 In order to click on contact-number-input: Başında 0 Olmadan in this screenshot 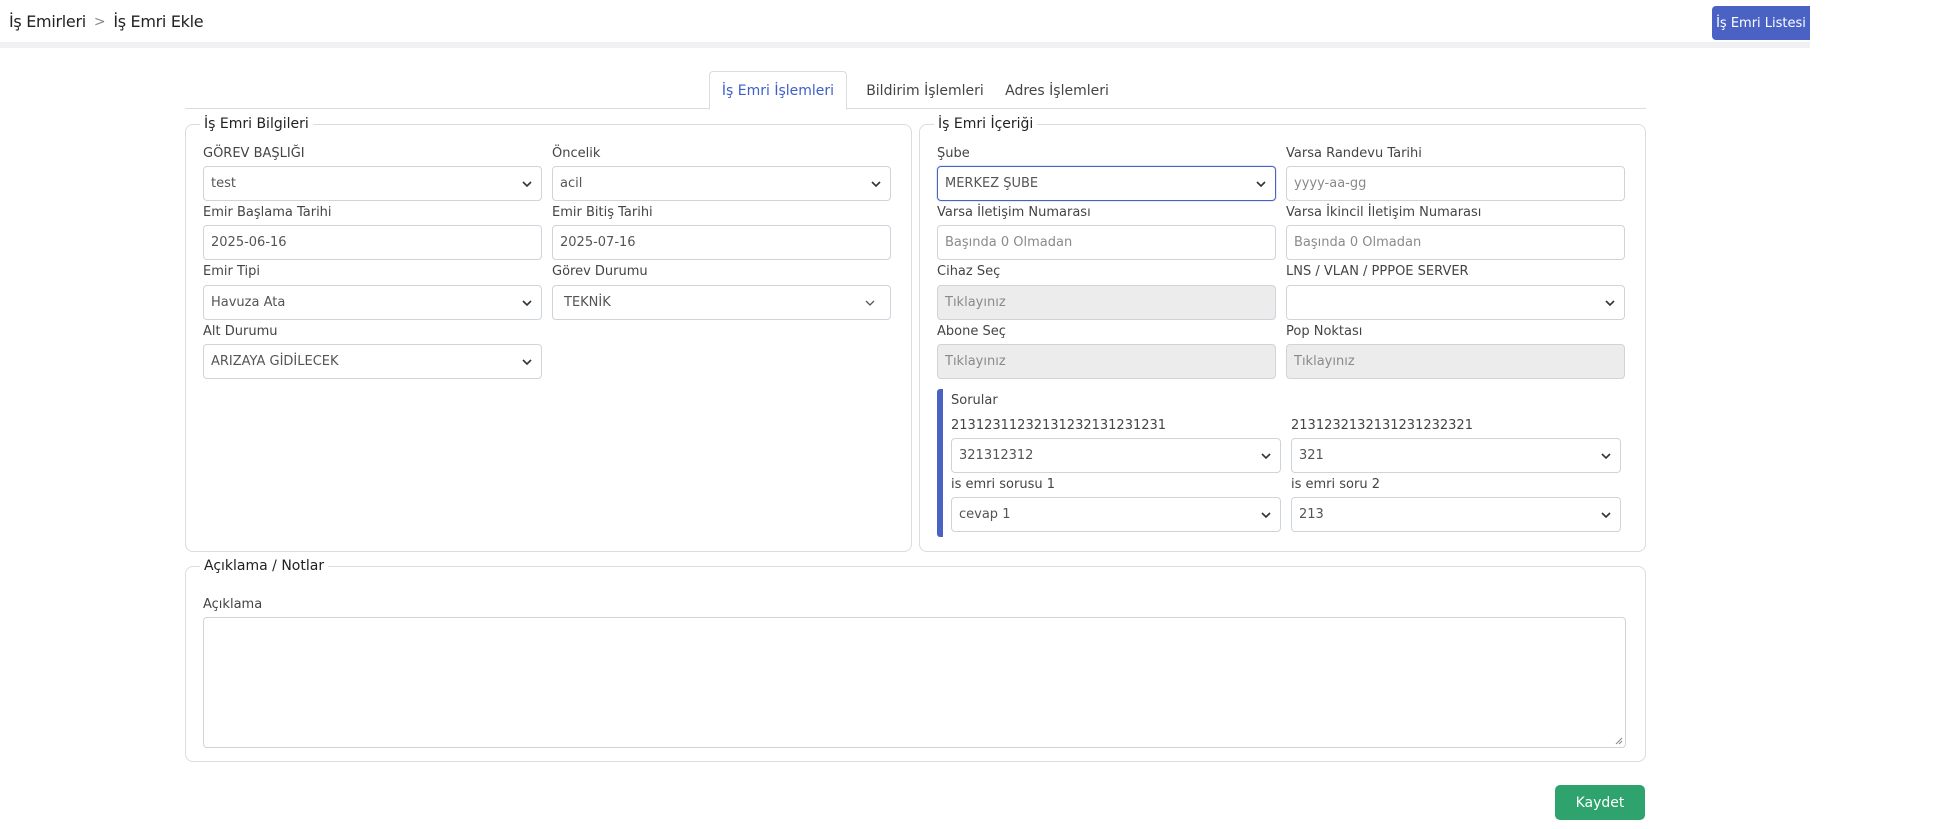, I will do `click(1106, 242)`.